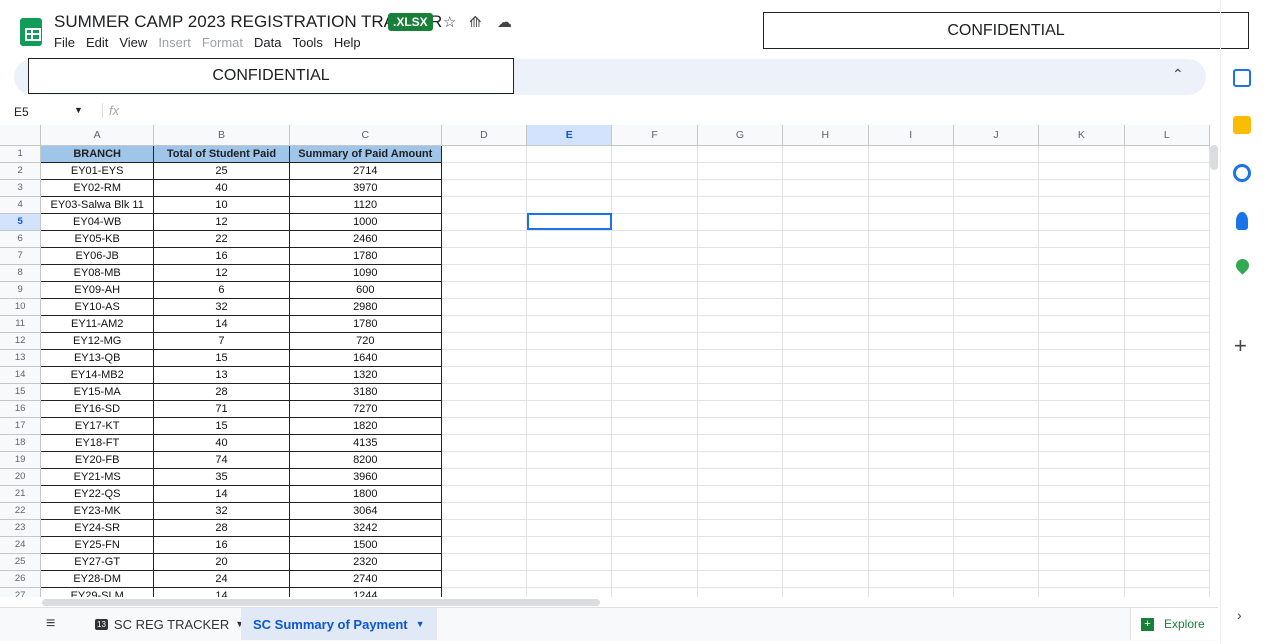  Describe the element at coordinates (21, 239) in the screenshot. I see `row-header: 6` at that location.